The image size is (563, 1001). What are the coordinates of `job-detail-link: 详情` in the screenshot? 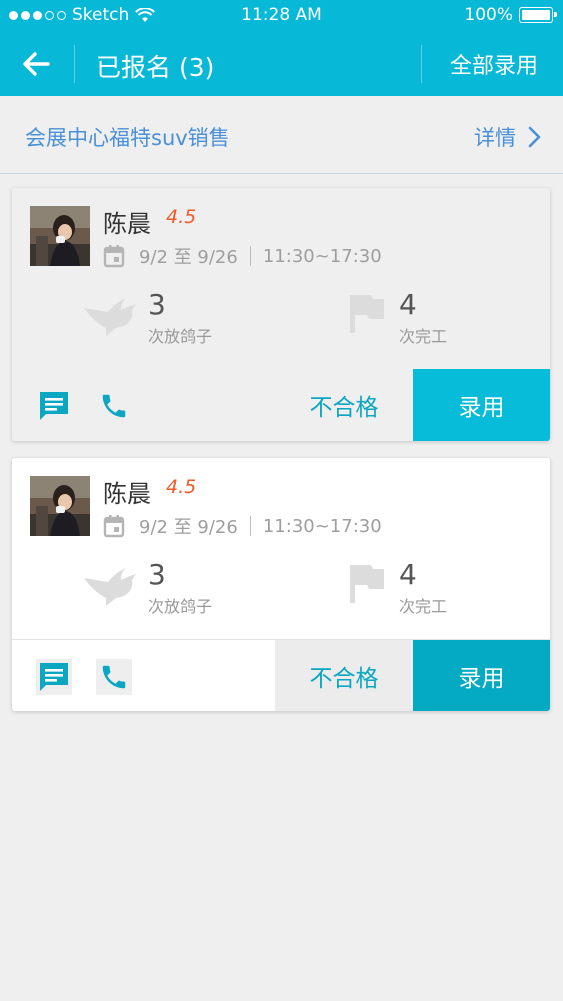 It's located at (507, 137).